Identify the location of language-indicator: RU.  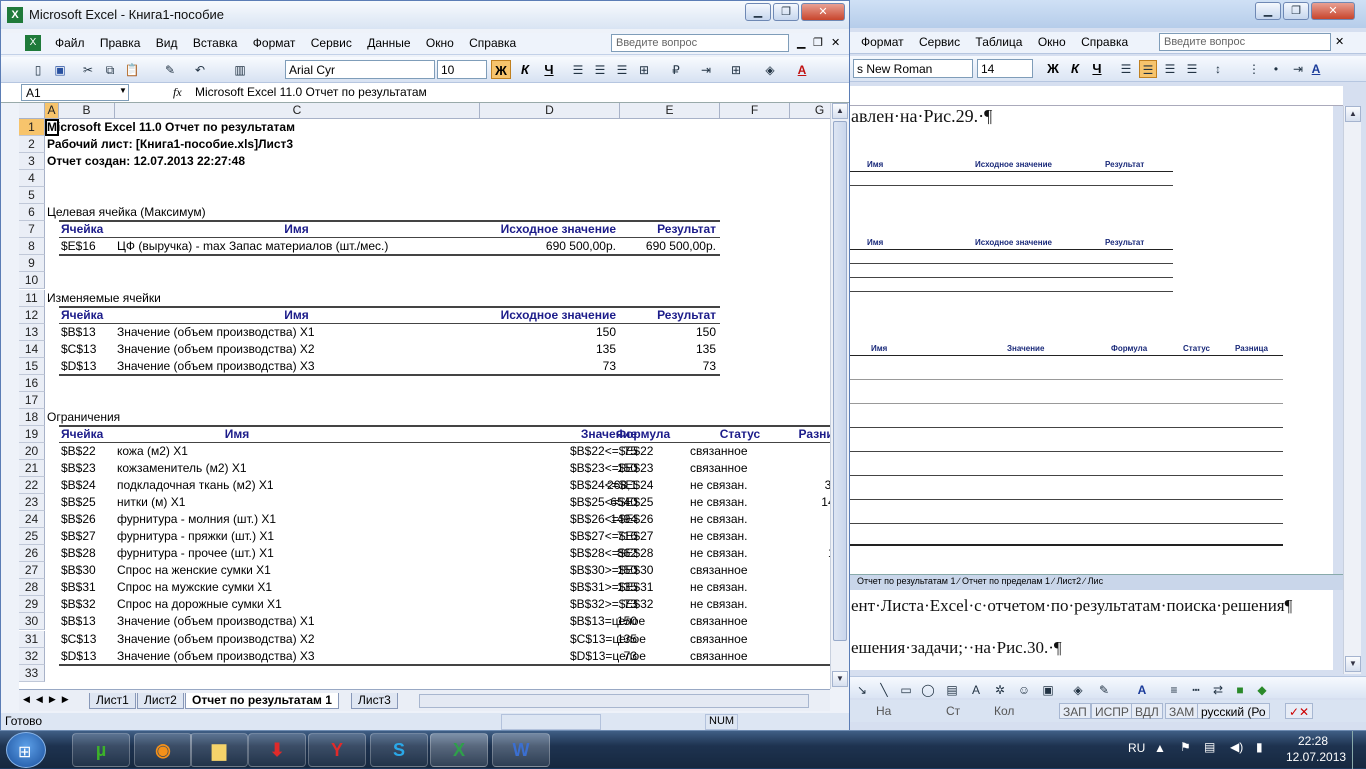
(1136, 748).